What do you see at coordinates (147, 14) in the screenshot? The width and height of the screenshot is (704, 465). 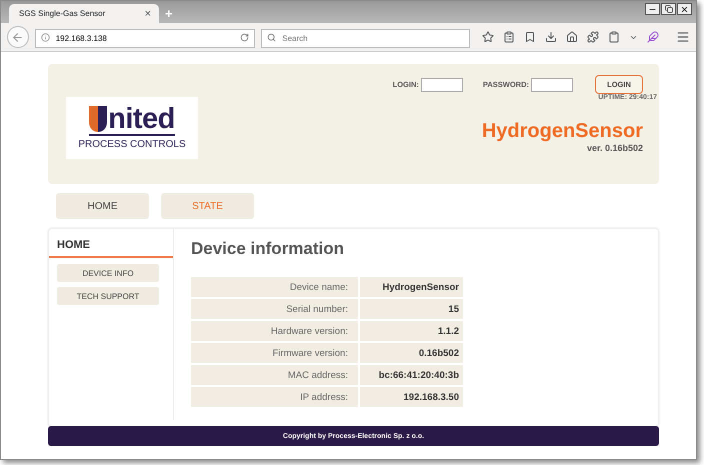 I see `tab-close-button: ×` at bounding box center [147, 14].